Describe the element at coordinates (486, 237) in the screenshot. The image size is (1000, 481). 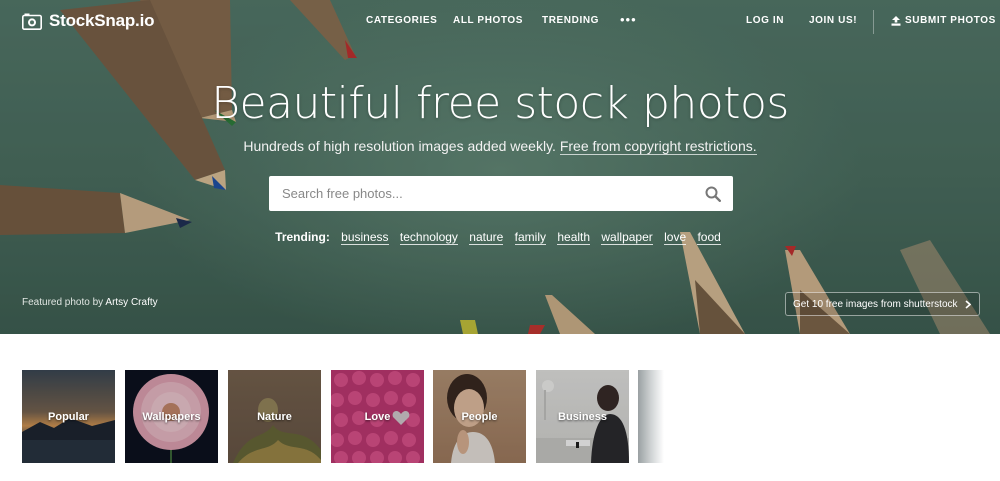
I see `trending-tag-nature: nature` at that location.